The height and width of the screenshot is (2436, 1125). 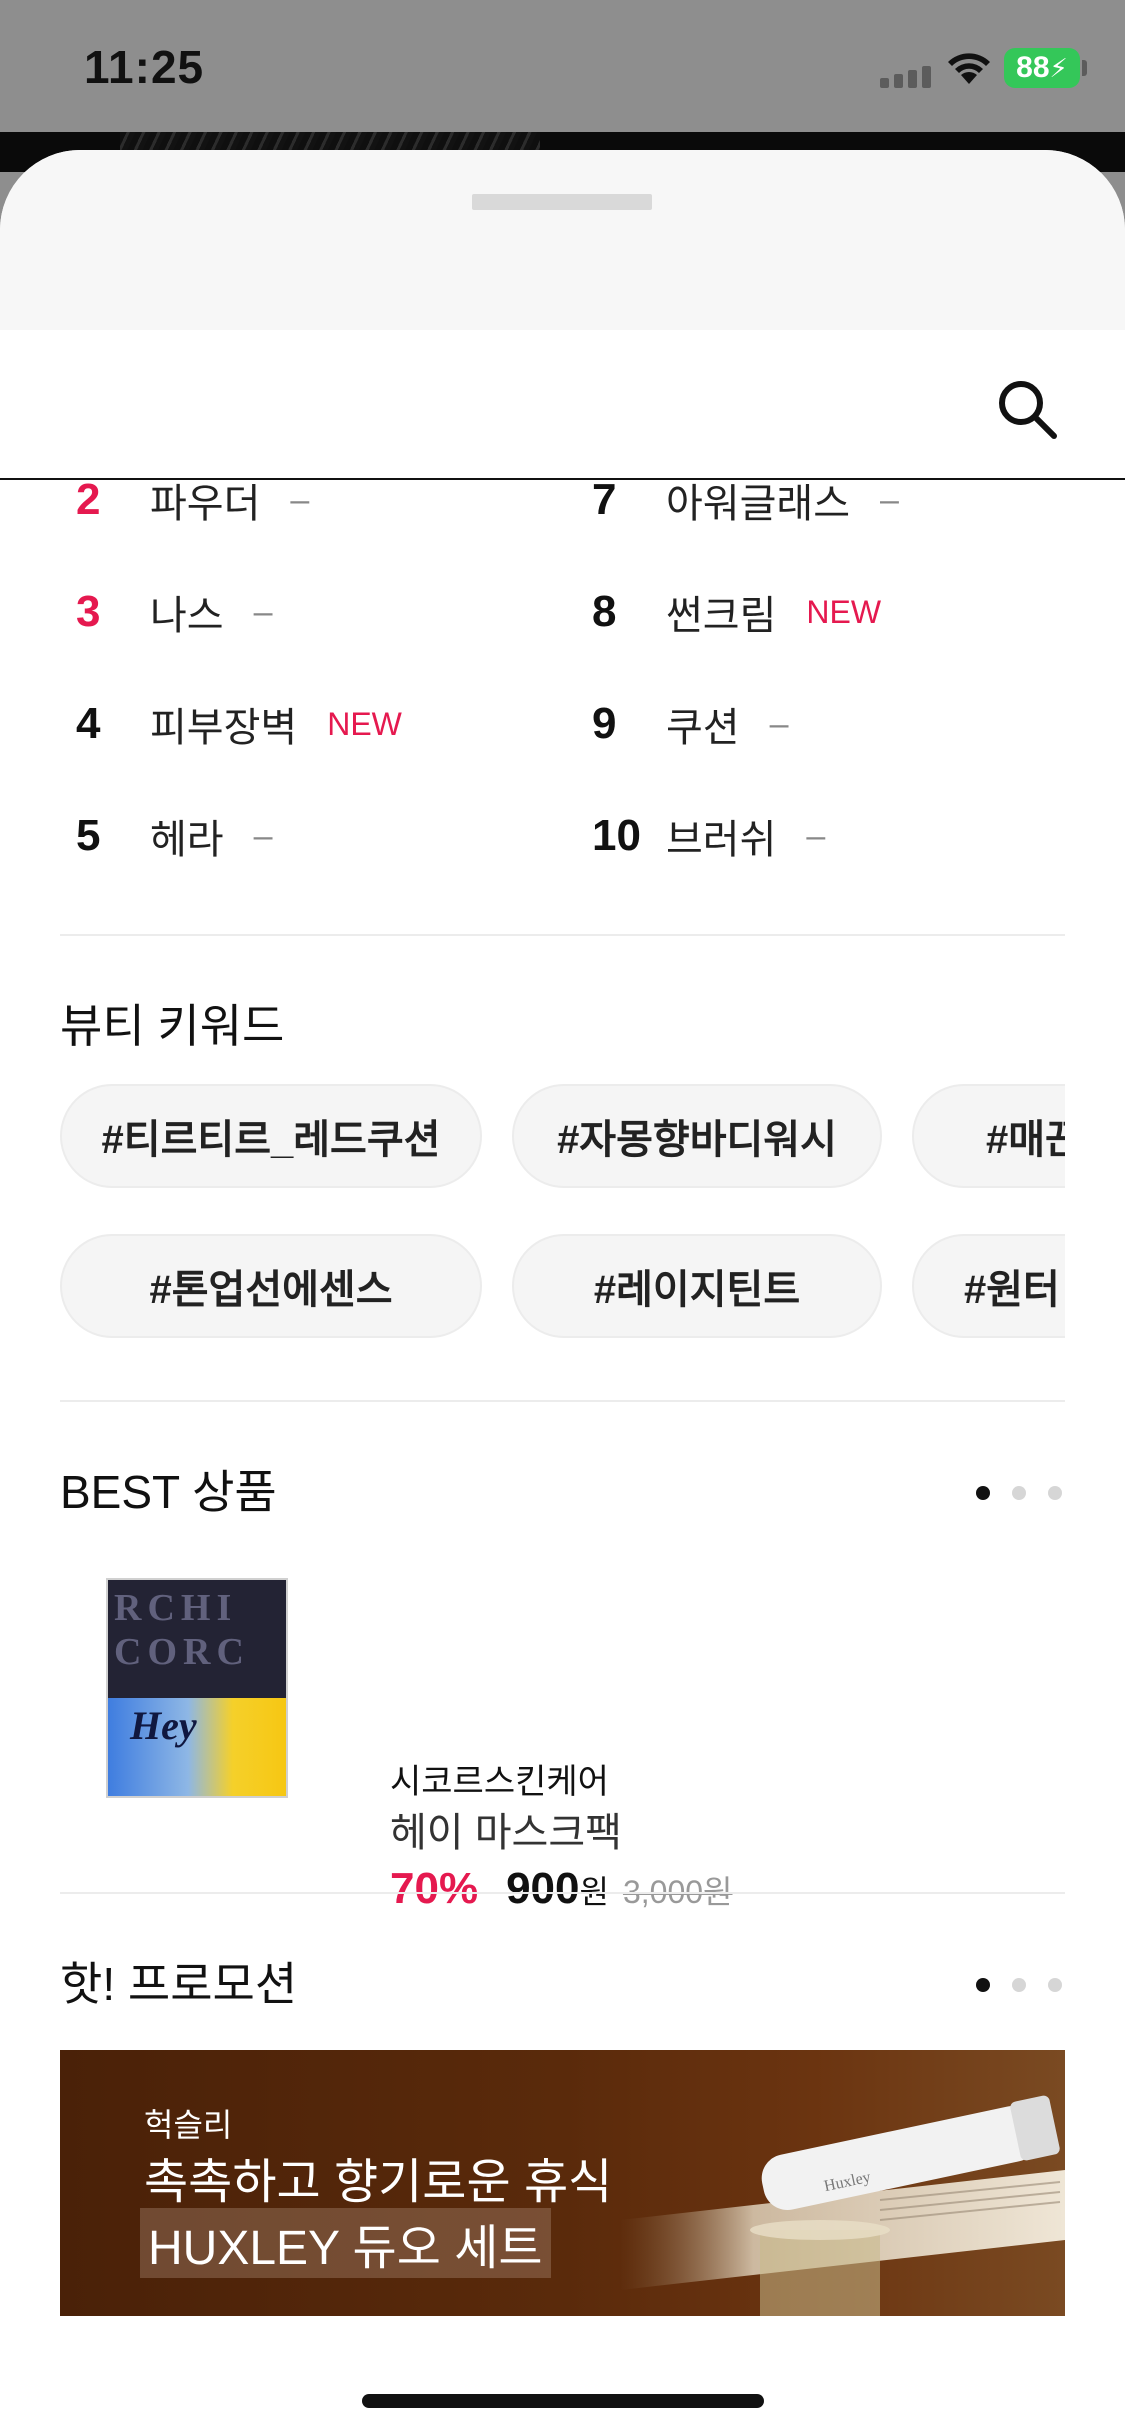 What do you see at coordinates (187, 616) in the screenshot?
I see `rank-label: 나스` at bounding box center [187, 616].